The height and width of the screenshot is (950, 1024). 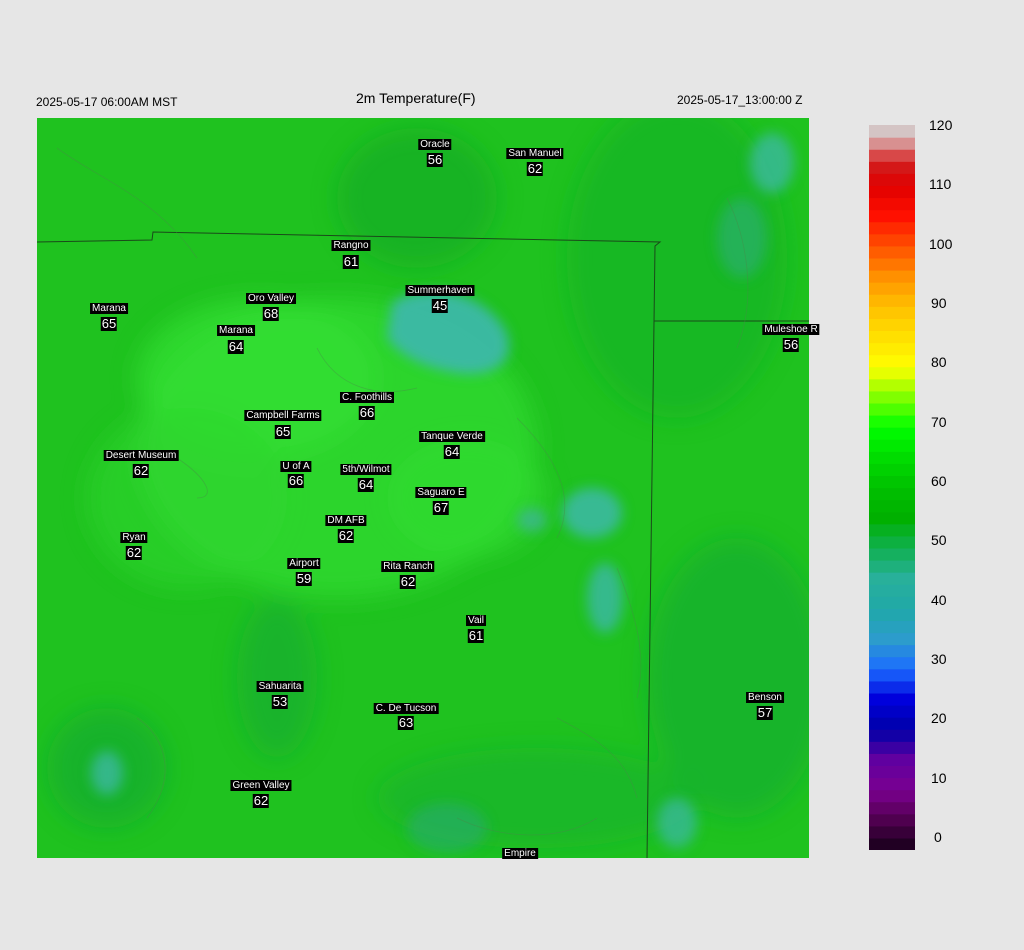 I want to click on station-name: C. Foothills, so click(x=367, y=397).